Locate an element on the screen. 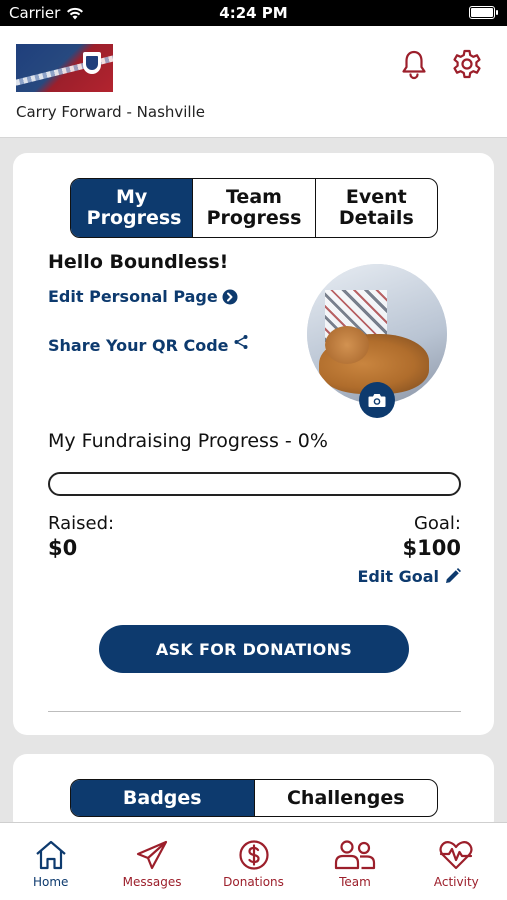  tab-activity: Activity is located at coordinates (456, 861).